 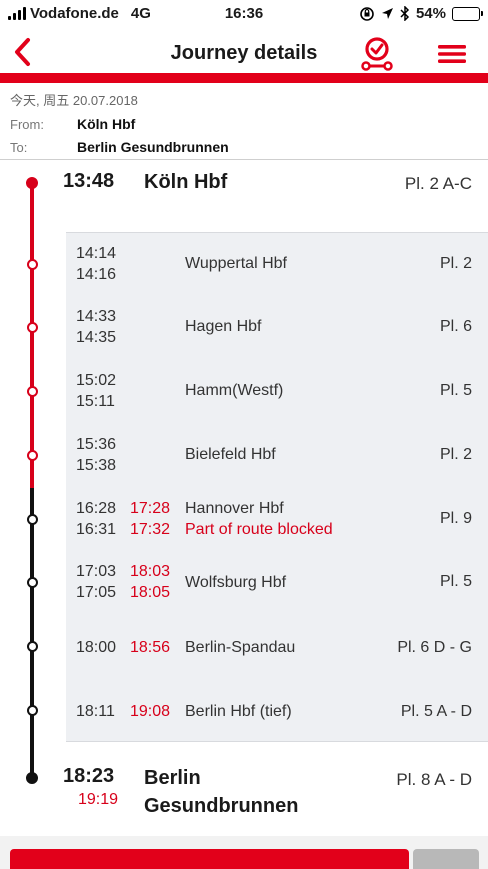 What do you see at coordinates (387, 13) in the screenshot?
I see `location-arrow-icon` at bounding box center [387, 13].